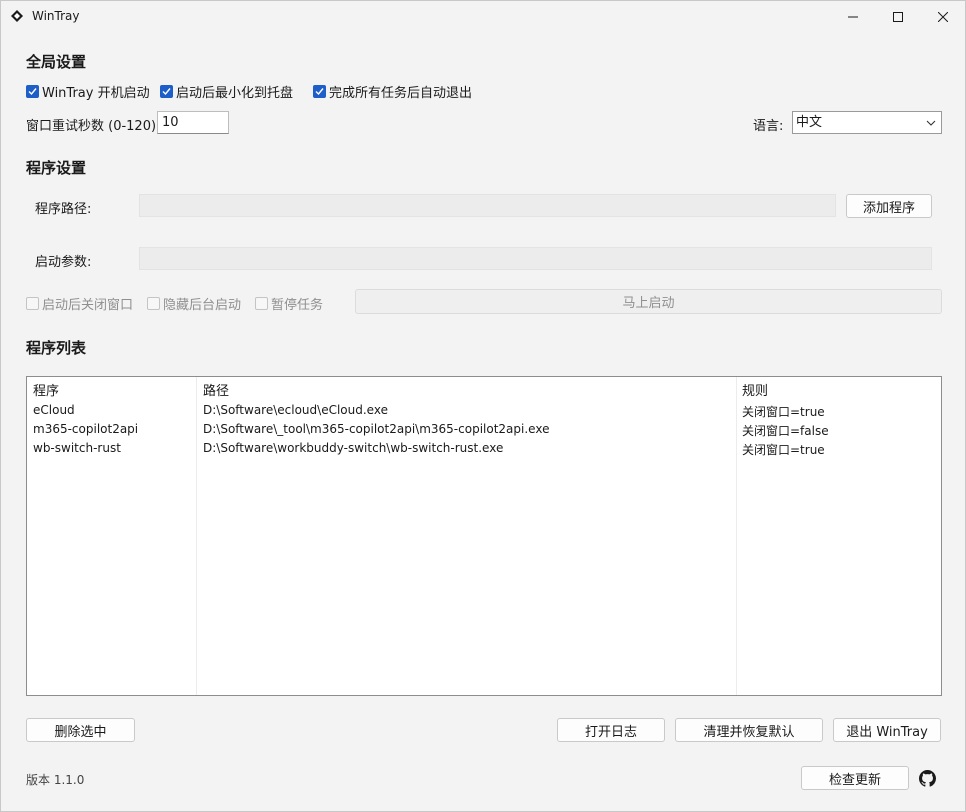  I want to click on retry-seconds-label: 窗口重试秒数 (0-120):, so click(93, 126).